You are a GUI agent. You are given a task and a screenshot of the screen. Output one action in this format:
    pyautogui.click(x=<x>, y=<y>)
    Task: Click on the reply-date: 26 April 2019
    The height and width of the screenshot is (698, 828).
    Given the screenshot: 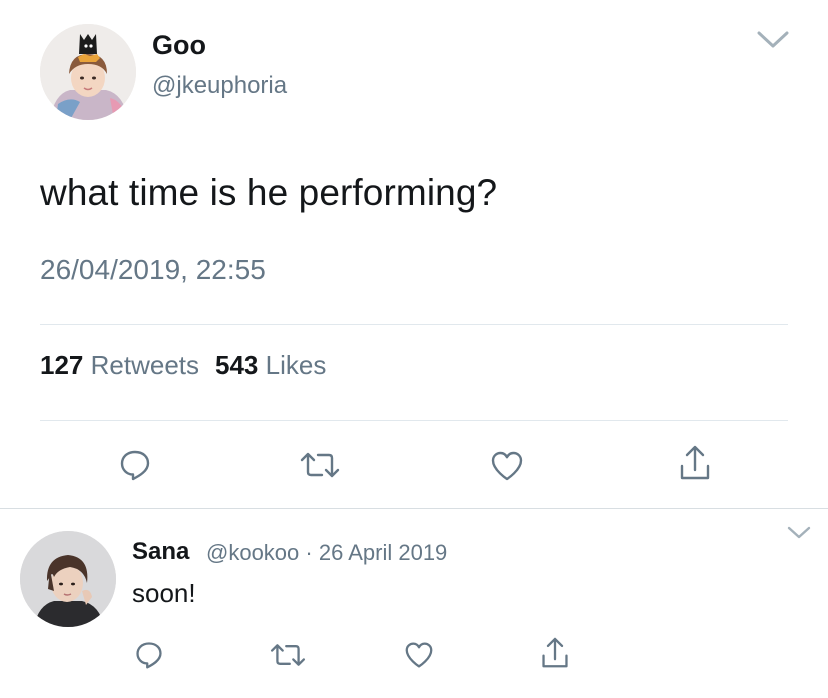 What is the action you would take?
    pyautogui.click(x=383, y=552)
    